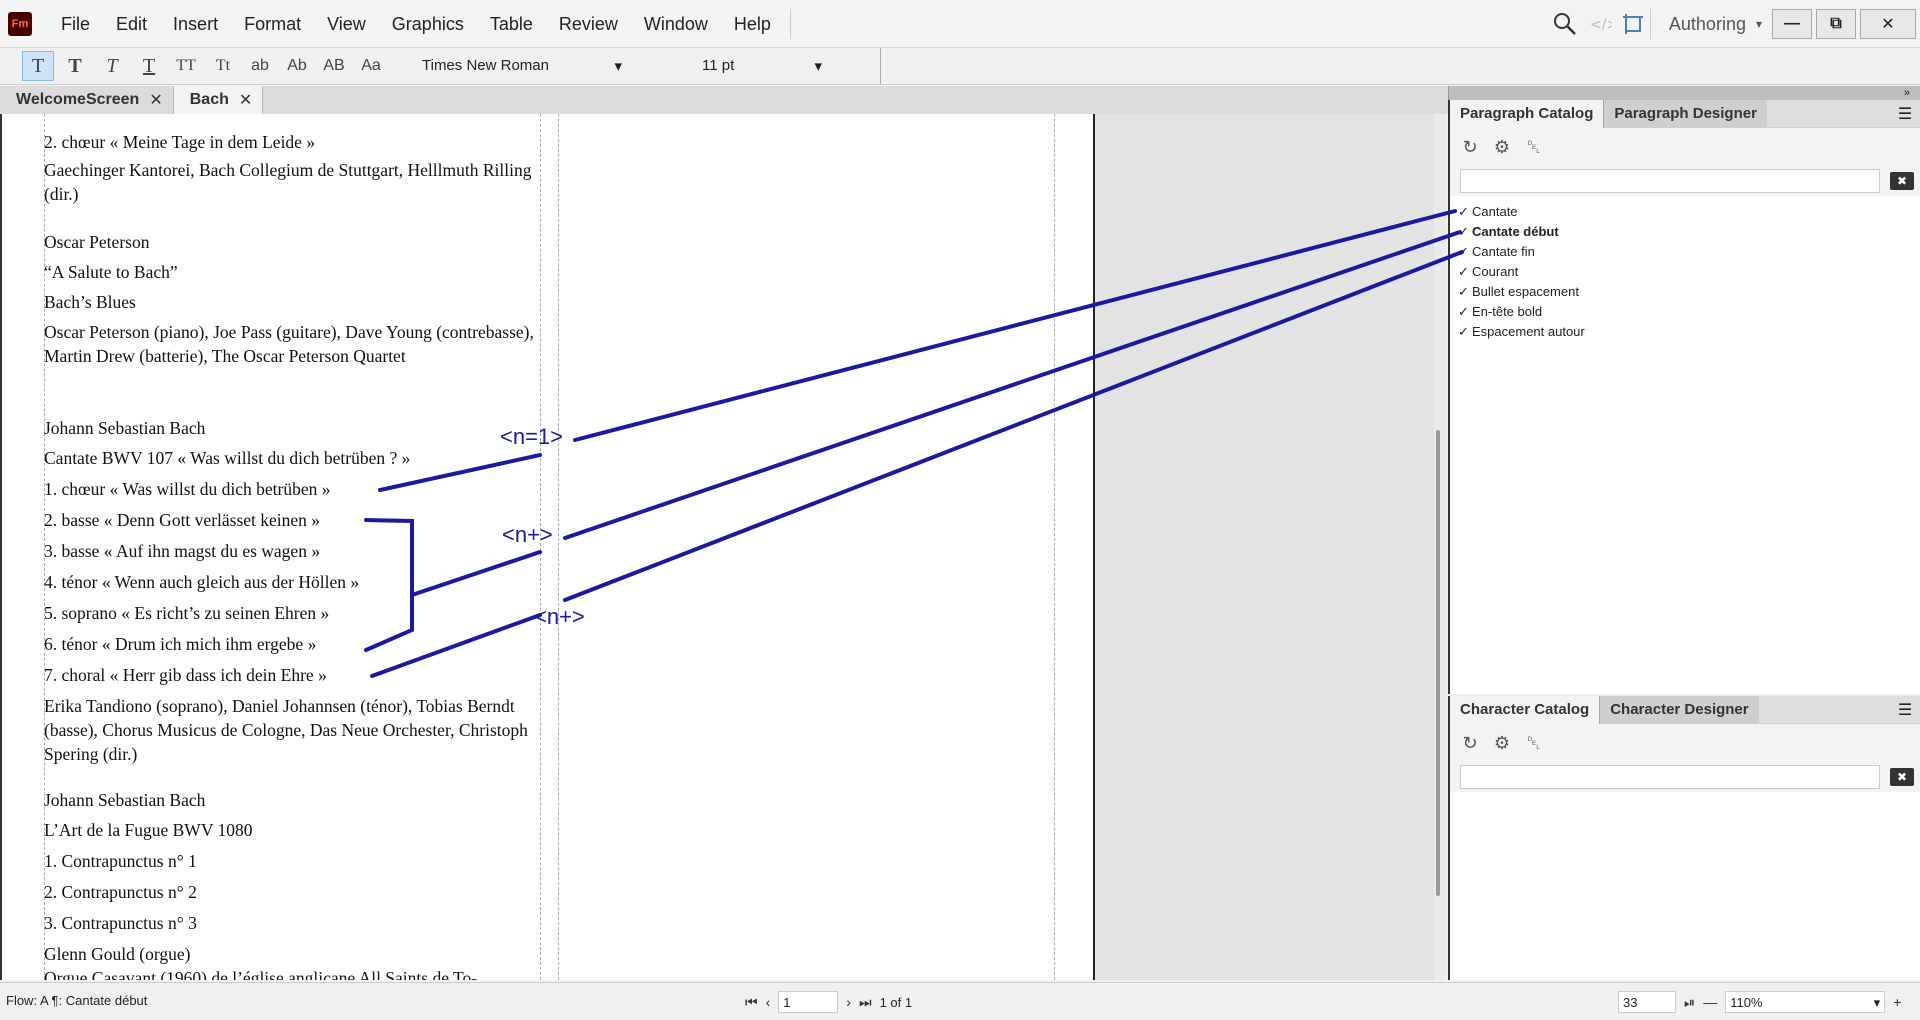  What do you see at coordinates (588, 24) in the screenshot?
I see `menu-review: Review` at bounding box center [588, 24].